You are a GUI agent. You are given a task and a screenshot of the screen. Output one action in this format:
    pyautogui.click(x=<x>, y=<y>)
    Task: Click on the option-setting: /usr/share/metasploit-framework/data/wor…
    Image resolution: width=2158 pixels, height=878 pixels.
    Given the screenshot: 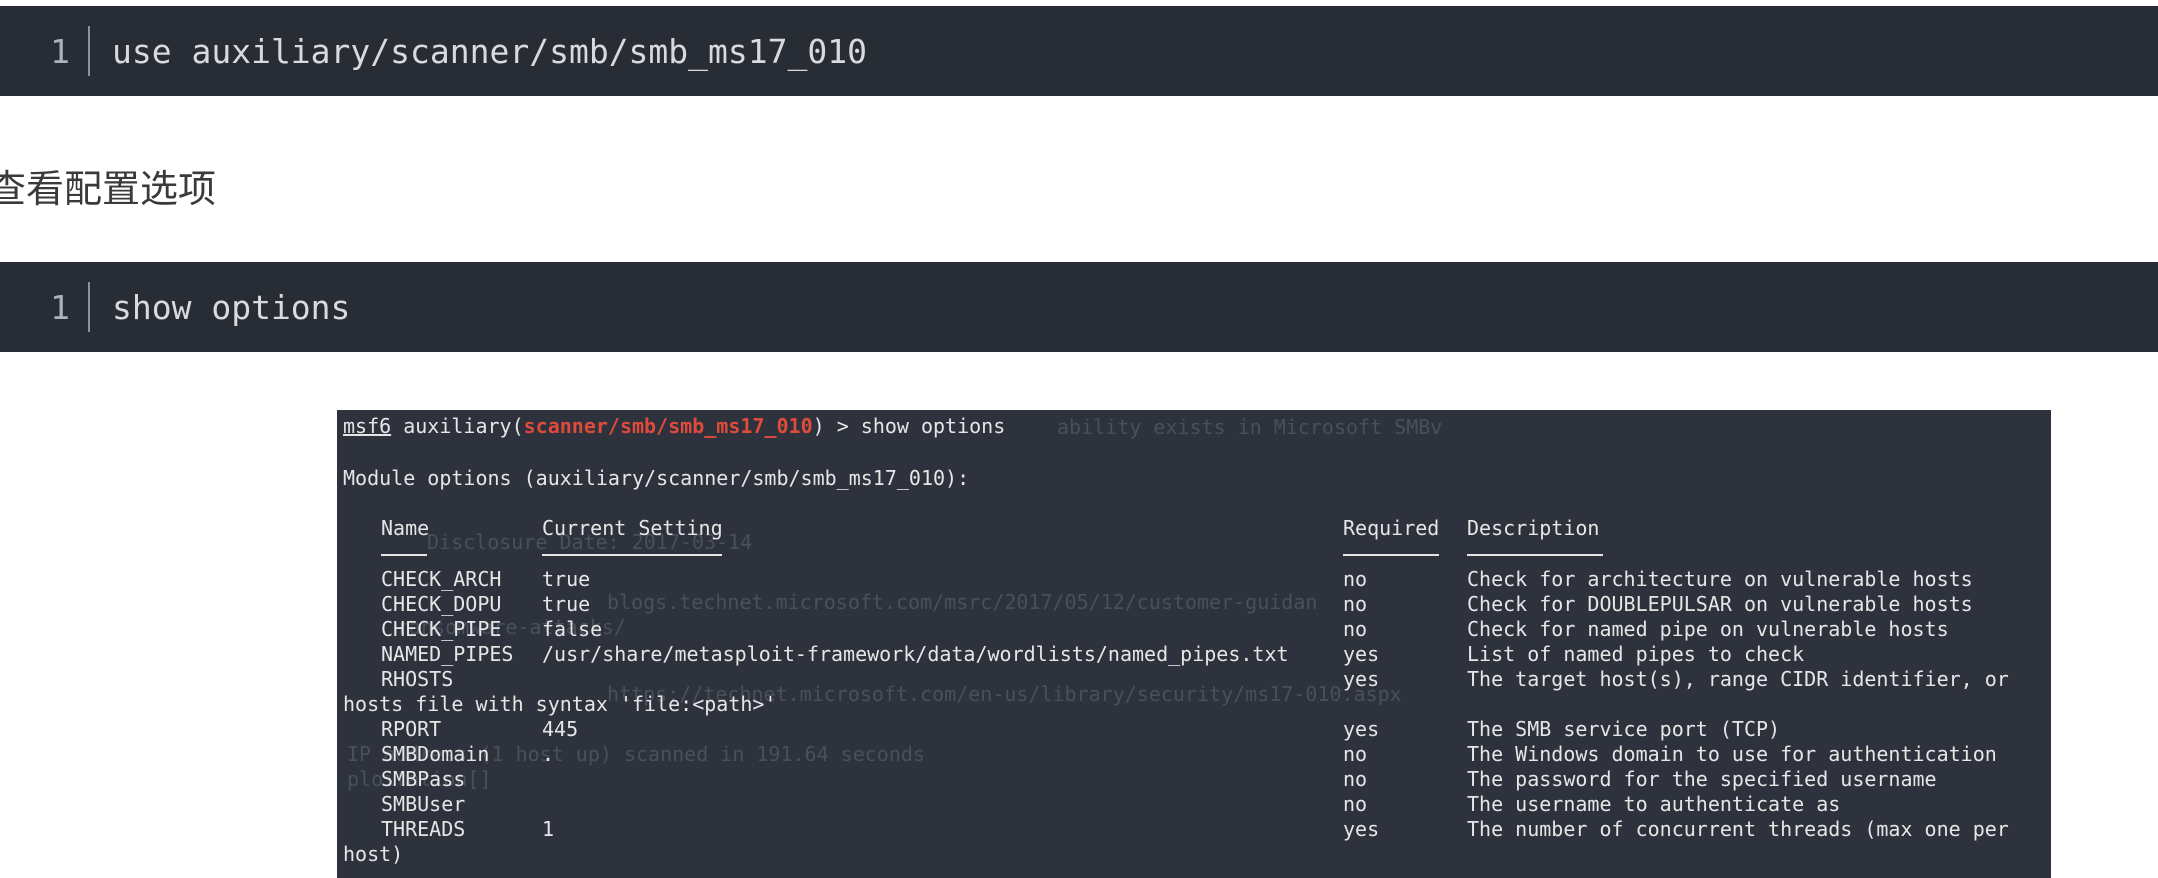 What is the action you would take?
    pyautogui.click(x=915, y=654)
    